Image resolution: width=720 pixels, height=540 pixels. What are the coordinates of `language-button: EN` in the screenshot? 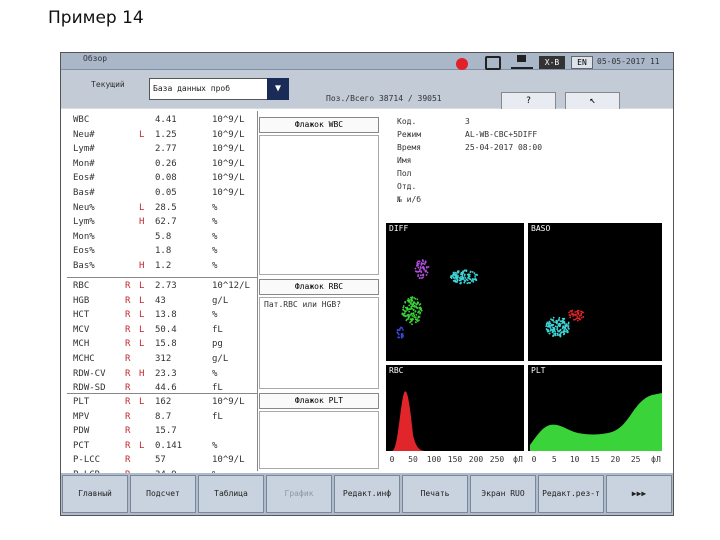 It's located at (582, 62).